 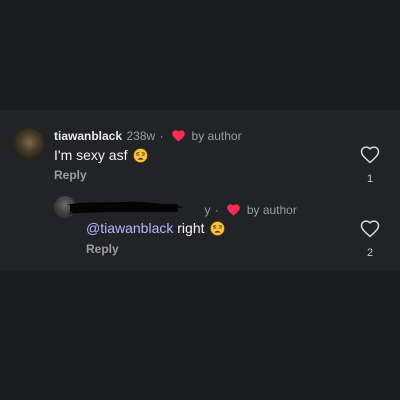 What do you see at coordinates (207, 210) in the screenshot?
I see `reply-username-fragment: y` at bounding box center [207, 210].